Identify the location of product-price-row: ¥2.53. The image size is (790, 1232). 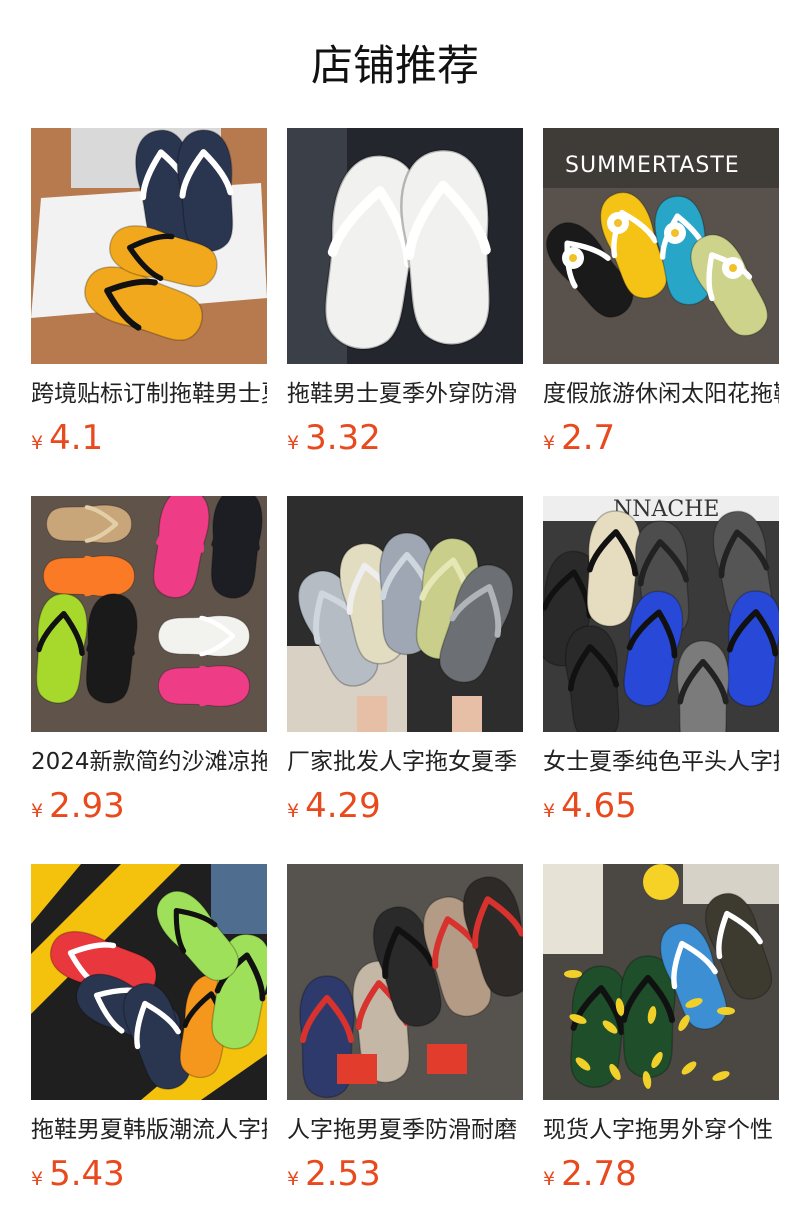
(334, 1174).